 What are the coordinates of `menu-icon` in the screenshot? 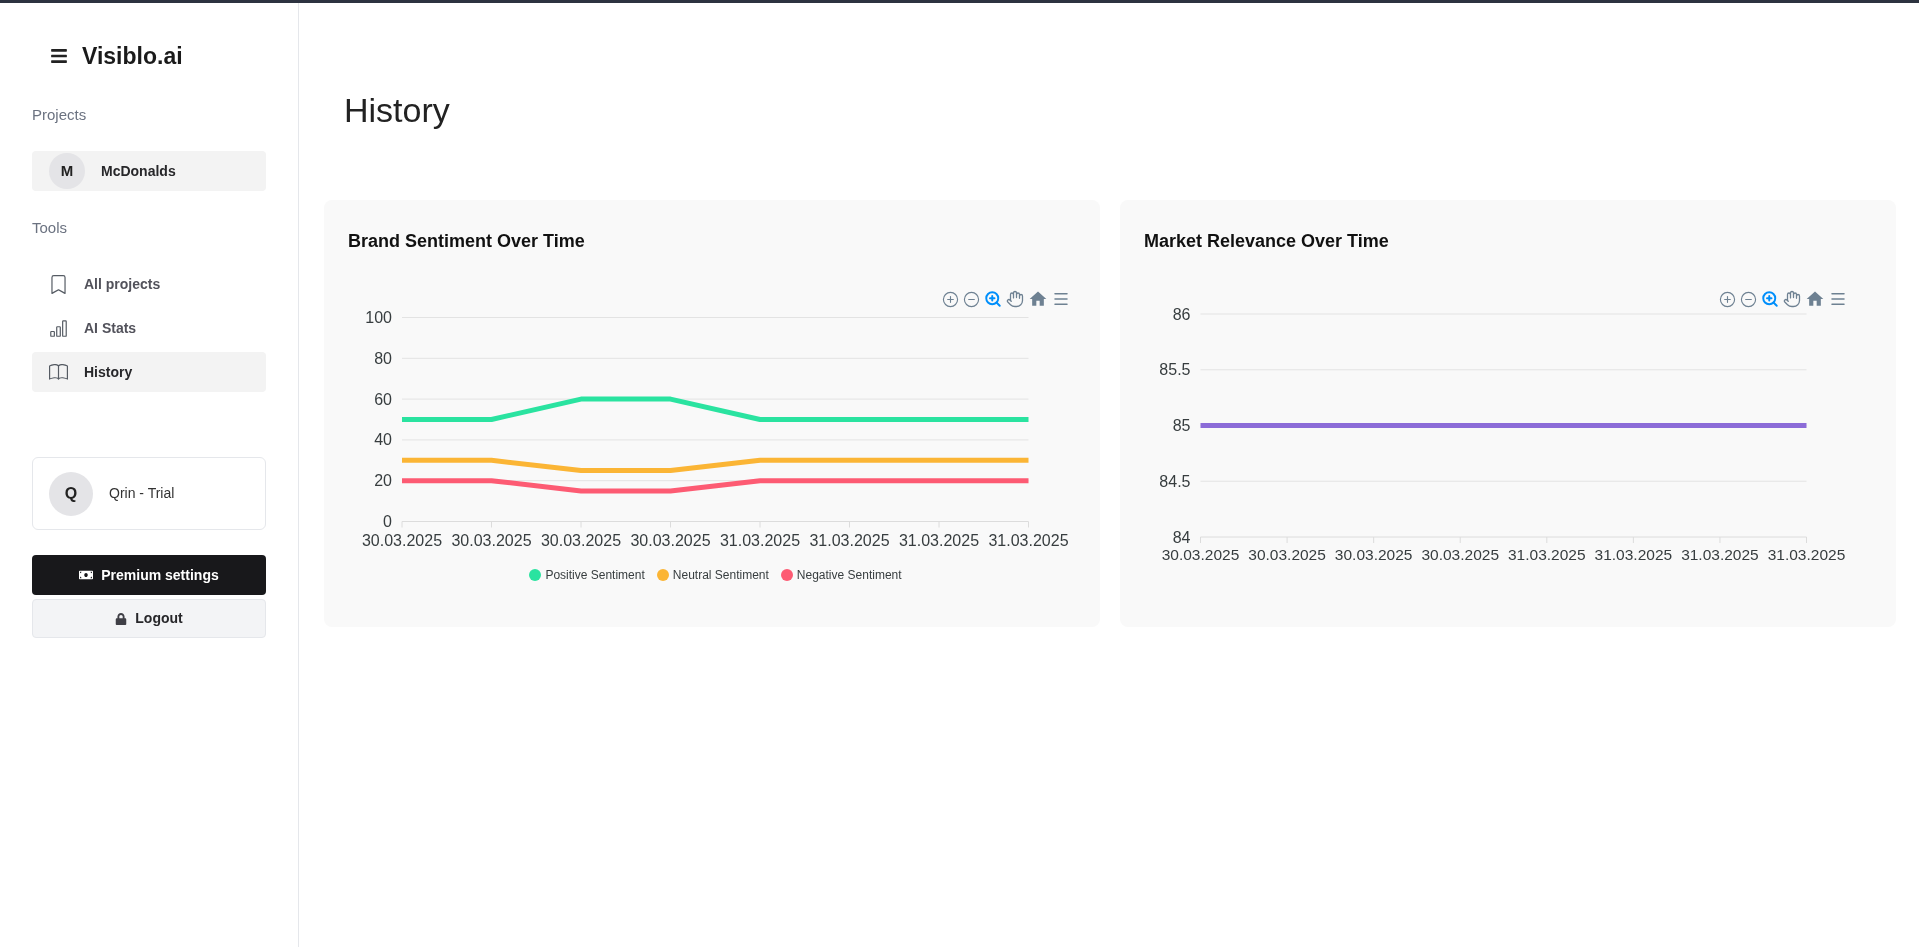 It's located at (59, 56).